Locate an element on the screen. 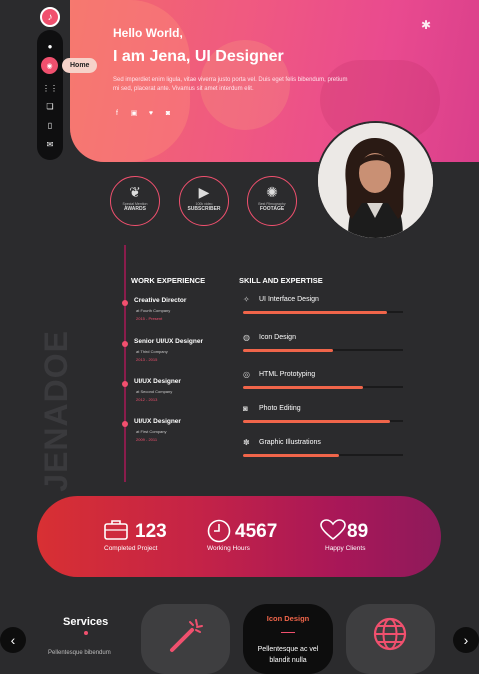 The image size is (479, 674). trophy-icon: ❦ is located at coordinates (135, 192).